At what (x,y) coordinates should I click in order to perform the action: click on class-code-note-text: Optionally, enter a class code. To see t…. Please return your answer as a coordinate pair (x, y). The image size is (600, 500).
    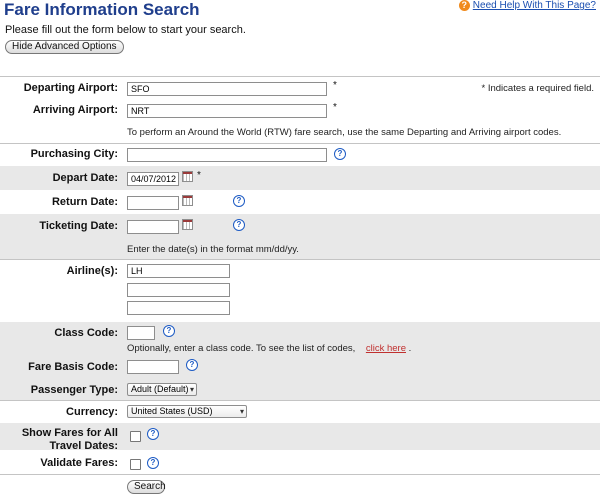
    Looking at the image, I should click on (241, 348).